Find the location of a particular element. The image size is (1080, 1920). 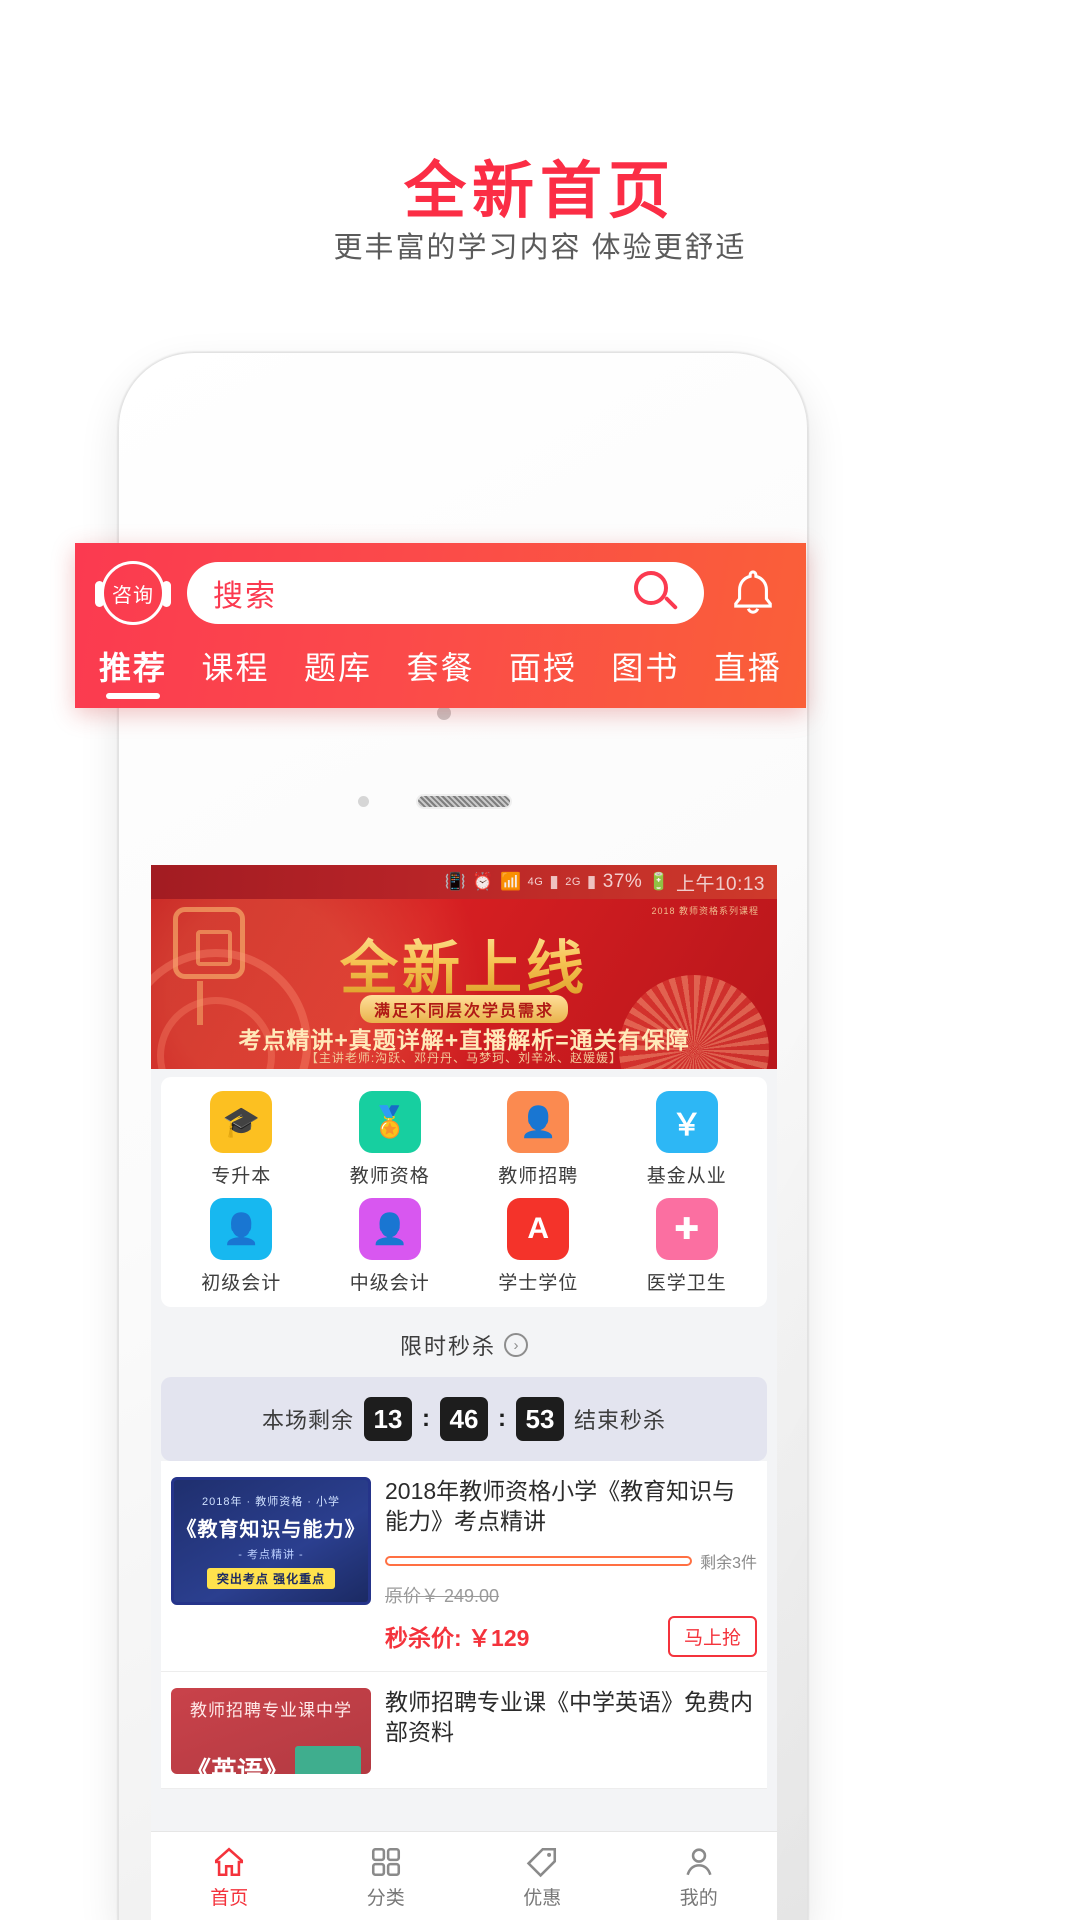

home-icon is located at coordinates (229, 1862).